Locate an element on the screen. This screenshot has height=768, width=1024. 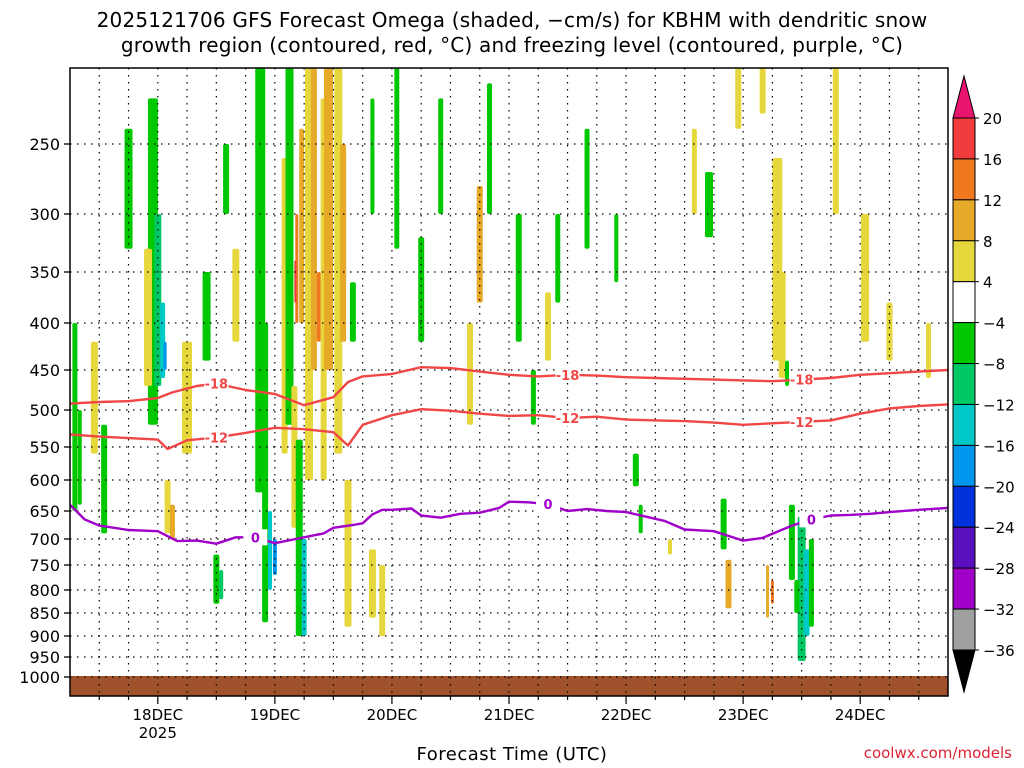
contour-label-0-2: 0 is located at coordinates (811, 520).